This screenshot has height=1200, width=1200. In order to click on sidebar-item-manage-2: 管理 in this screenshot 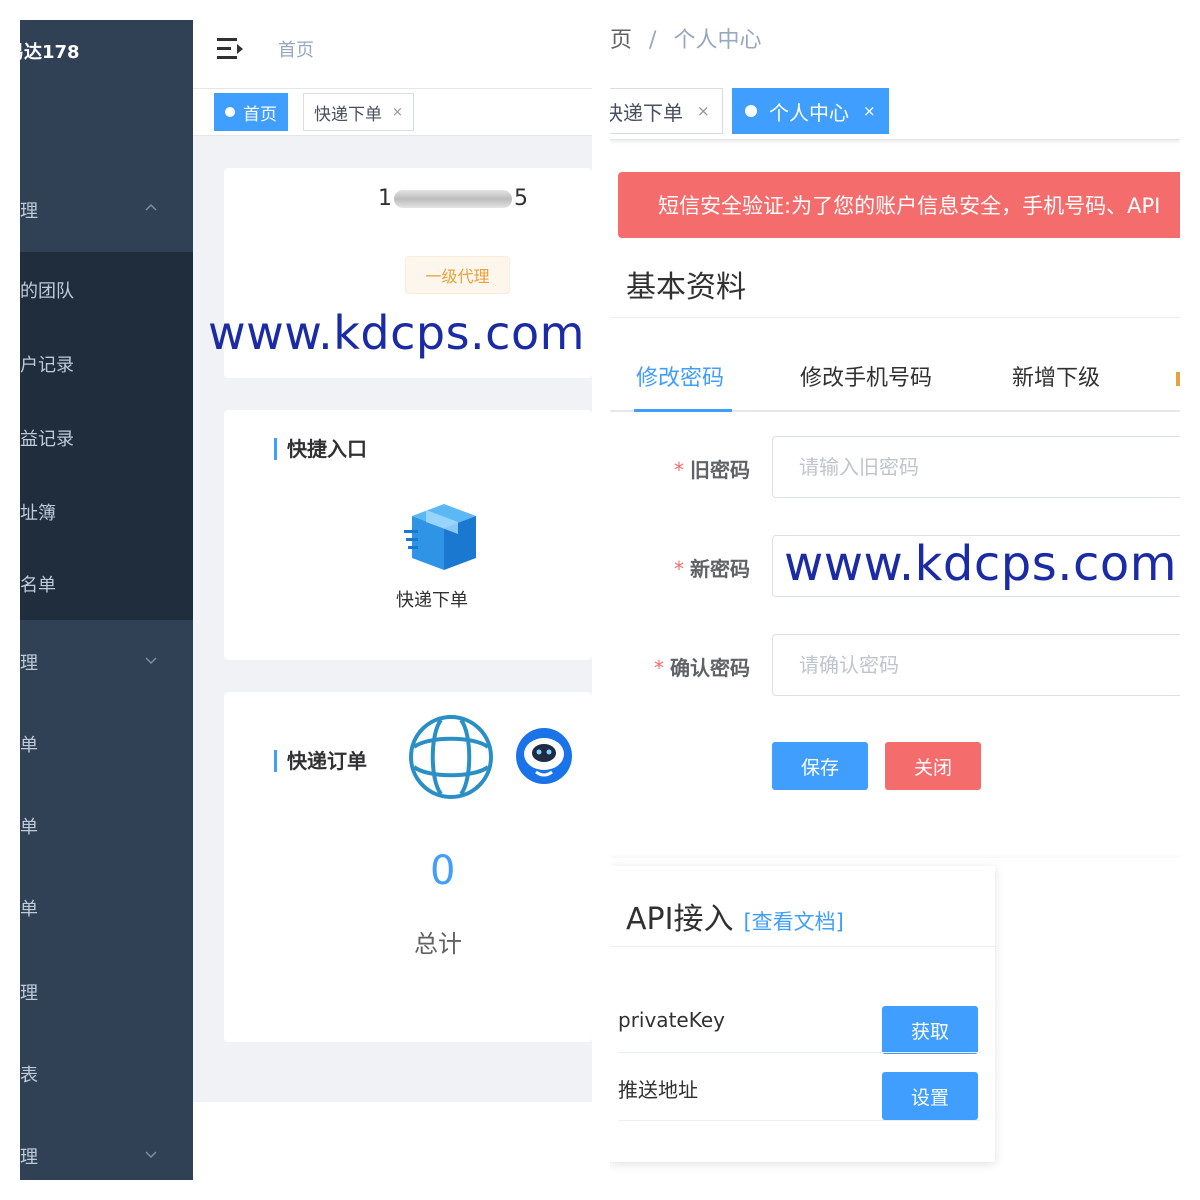, I will do `click(97, 992)`.